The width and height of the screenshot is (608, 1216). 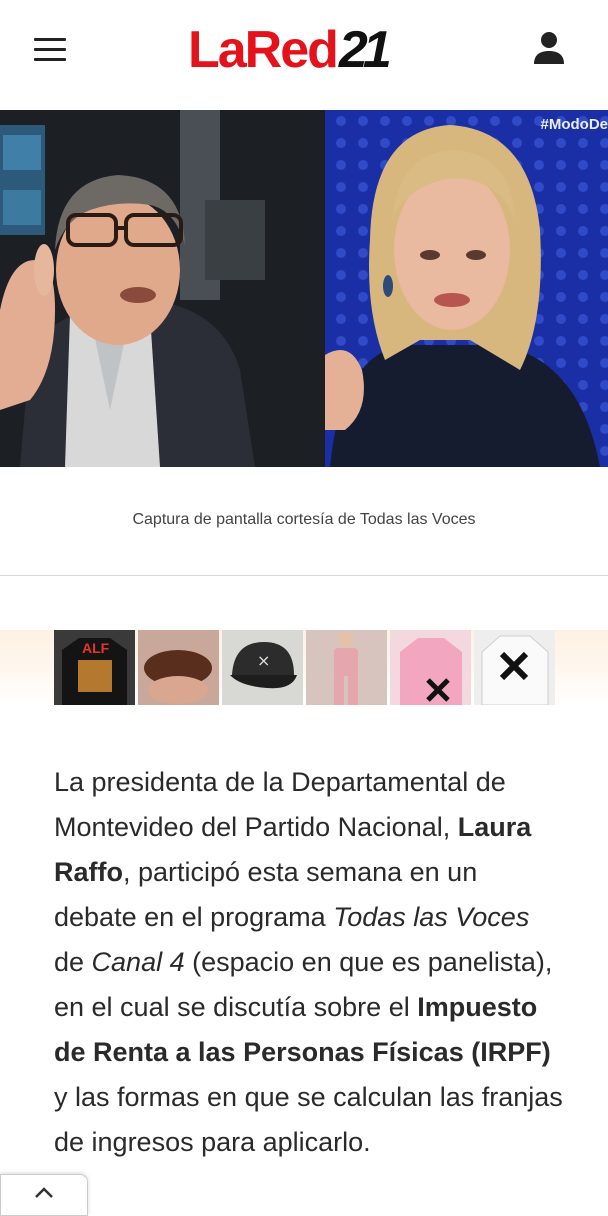 What do you see at coordinates (51, 50) in the screenshot?
I see `hamburger-menu-icon` at bounding box center [51, 50].